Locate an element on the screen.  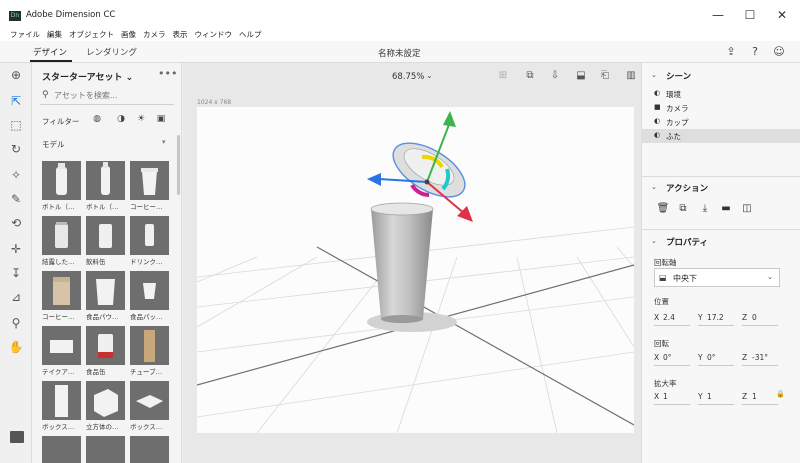
export-icon: ⤓ is located at coordinates (705, 210).